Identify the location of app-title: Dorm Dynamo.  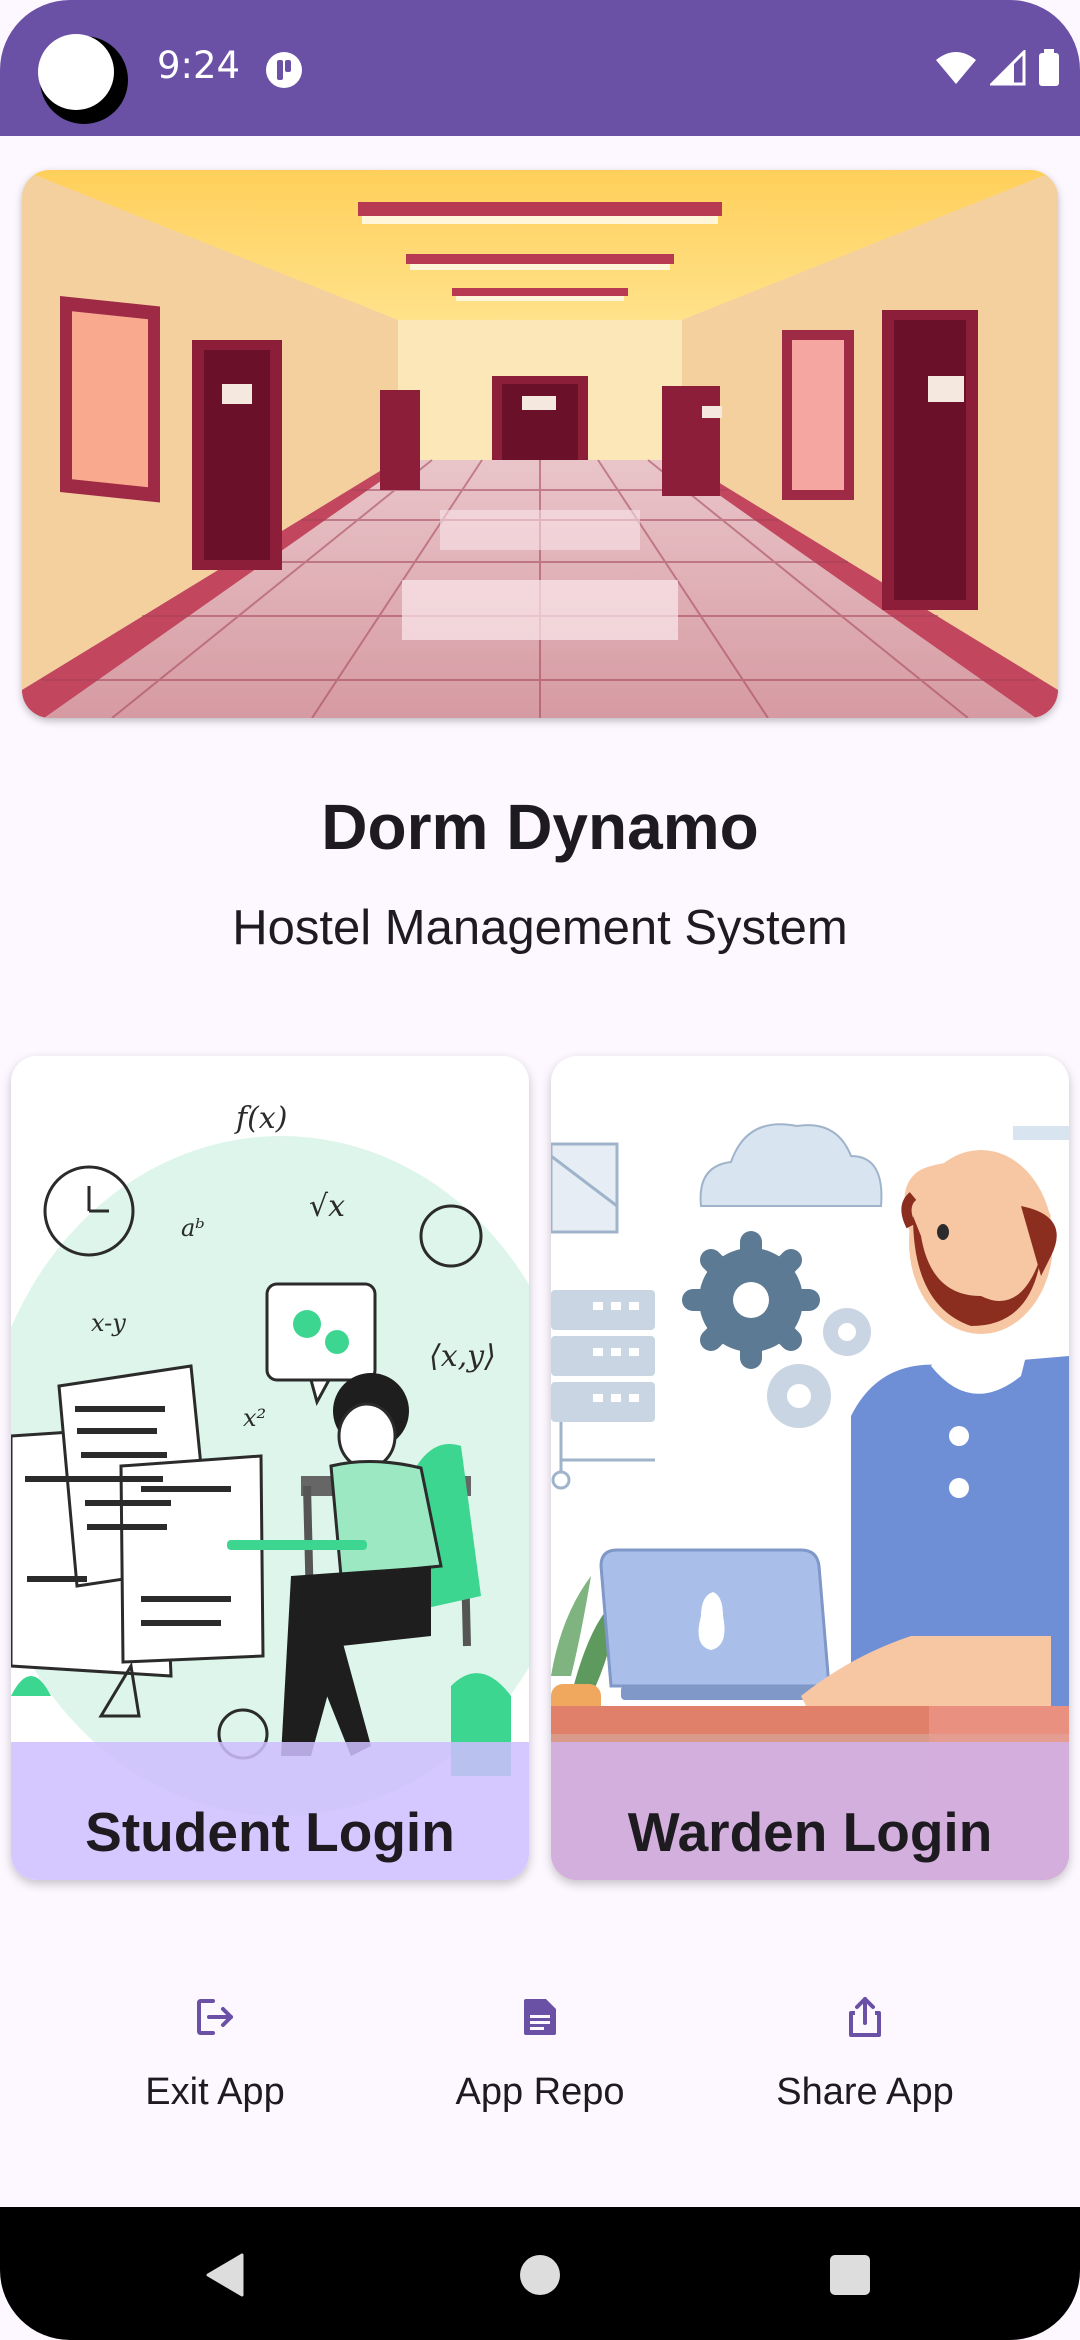
(540, 827).